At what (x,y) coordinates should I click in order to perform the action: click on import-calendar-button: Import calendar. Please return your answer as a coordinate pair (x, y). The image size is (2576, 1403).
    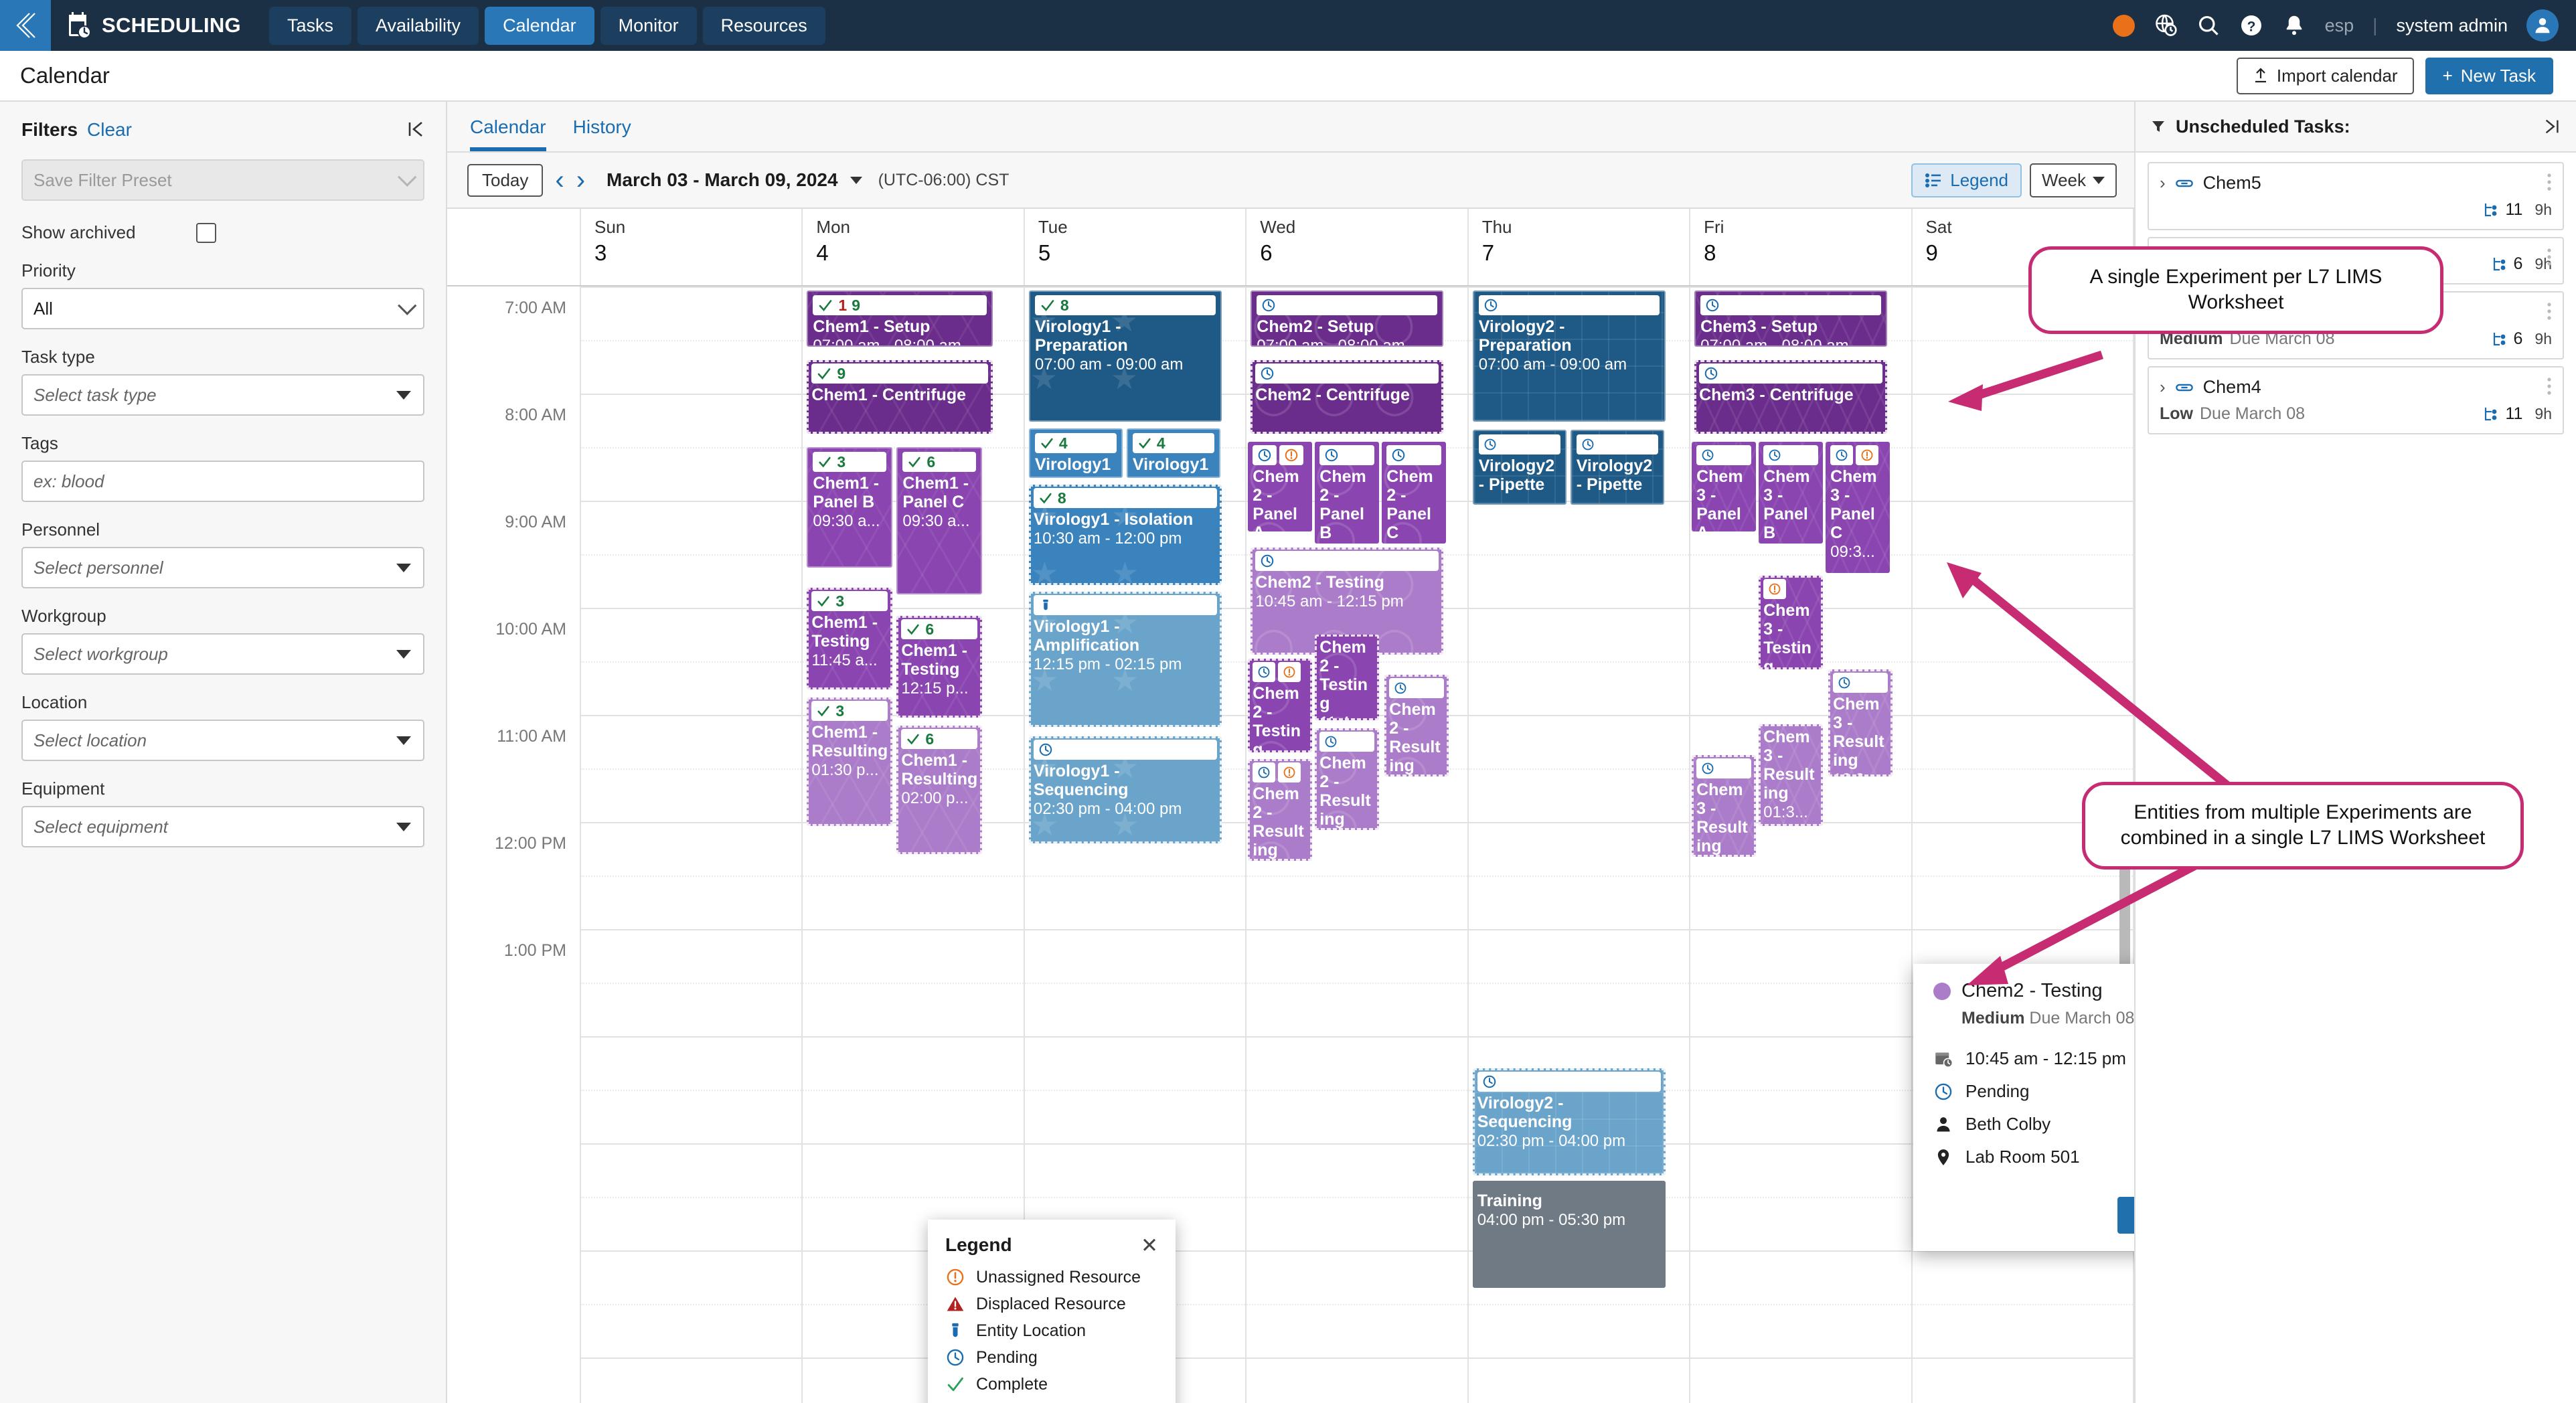
    Looking at the image, I should click on (2325, 75).